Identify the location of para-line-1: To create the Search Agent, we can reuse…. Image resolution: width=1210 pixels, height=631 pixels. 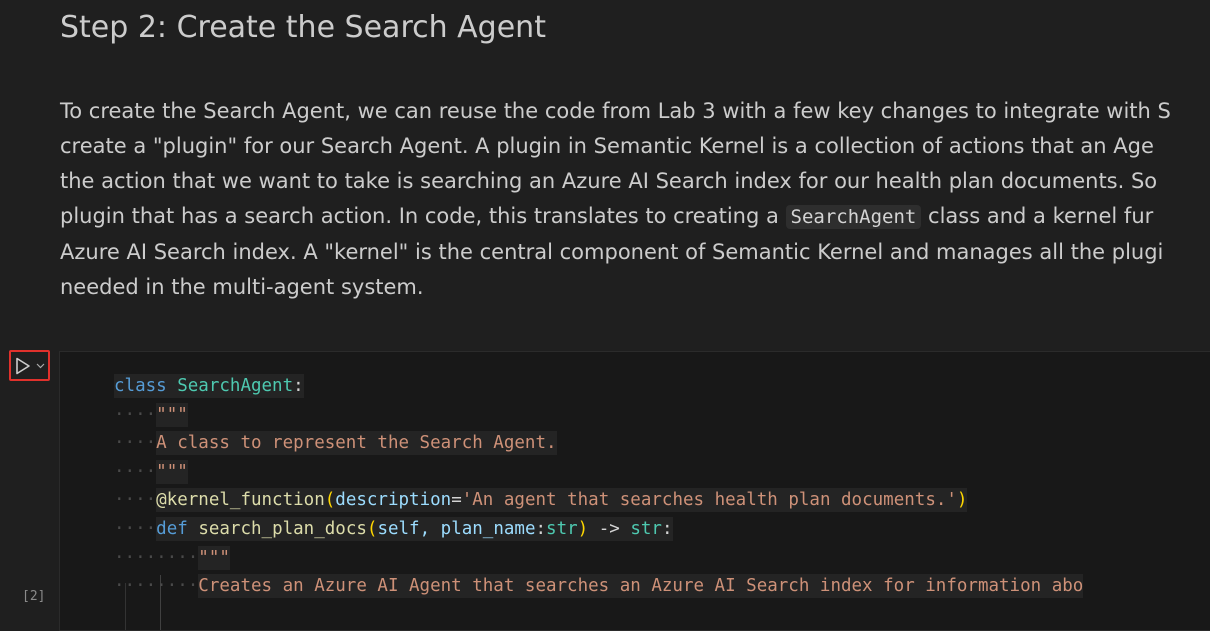
(615, 111).